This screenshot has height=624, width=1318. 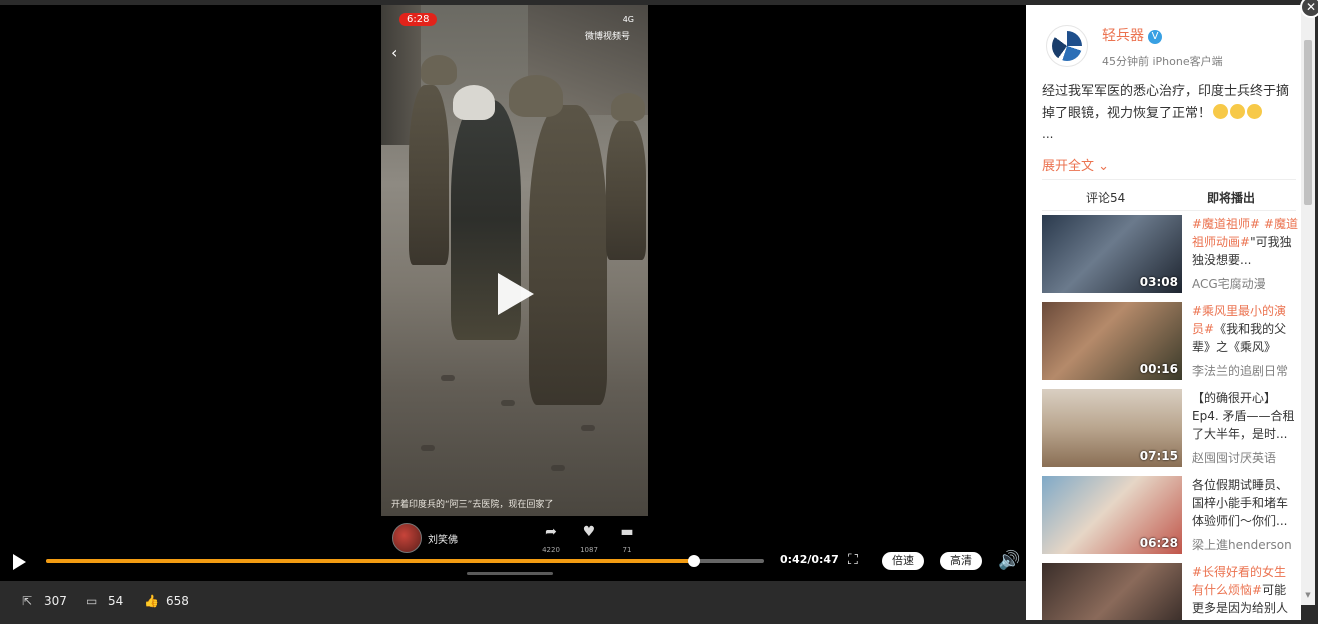 What do you see at coordinates (1158, 456) in the screenshot?
I see `video-duration: 07:15` at bounding box center [1158, 456].